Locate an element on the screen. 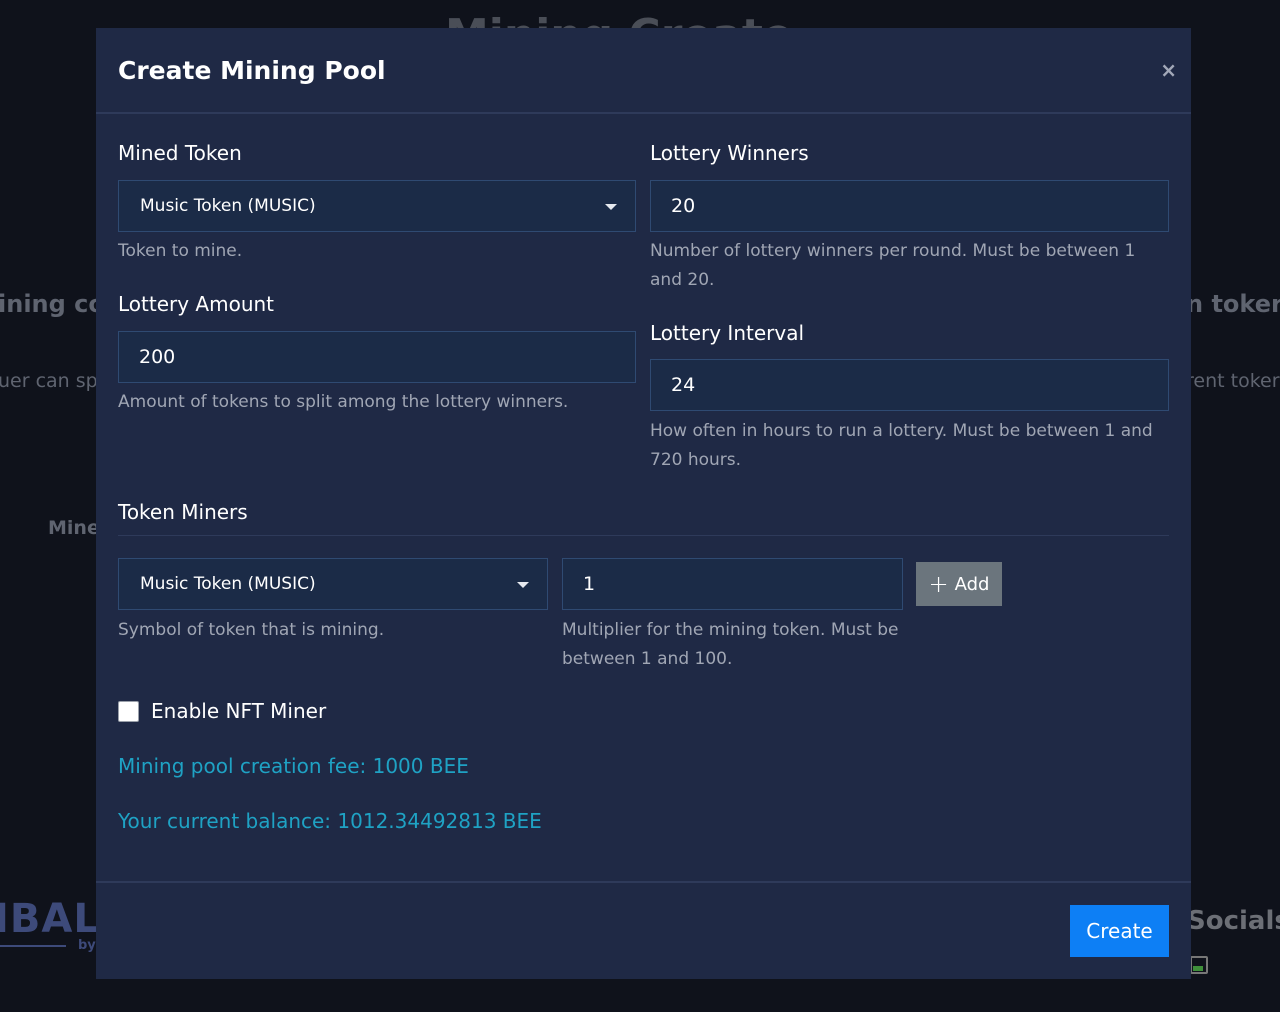 The image size is (1280, 1012). background-logo-underline is located at coordinates (33, 946).